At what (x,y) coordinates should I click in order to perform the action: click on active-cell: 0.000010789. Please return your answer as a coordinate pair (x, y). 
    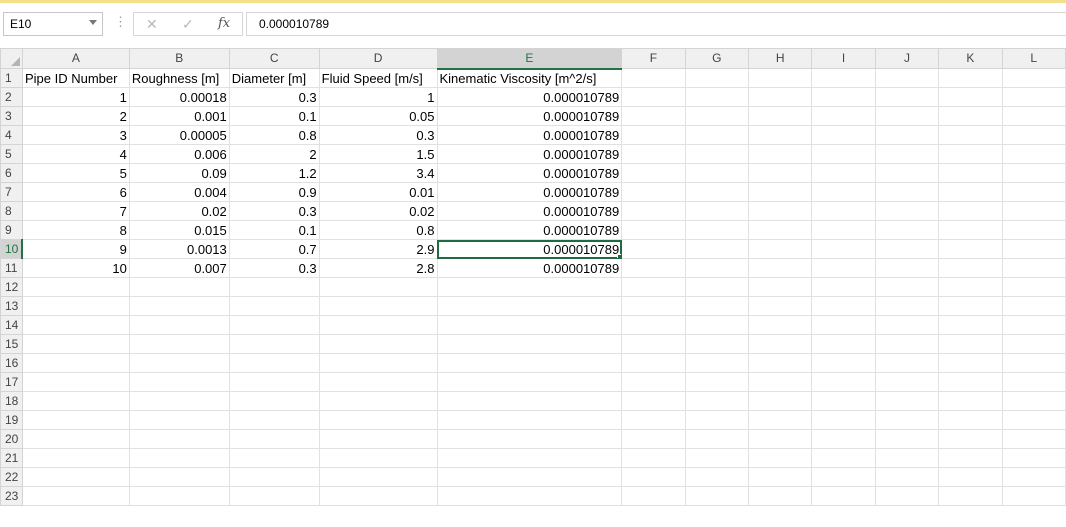
    Looking at the image, I should click on (529, 249).